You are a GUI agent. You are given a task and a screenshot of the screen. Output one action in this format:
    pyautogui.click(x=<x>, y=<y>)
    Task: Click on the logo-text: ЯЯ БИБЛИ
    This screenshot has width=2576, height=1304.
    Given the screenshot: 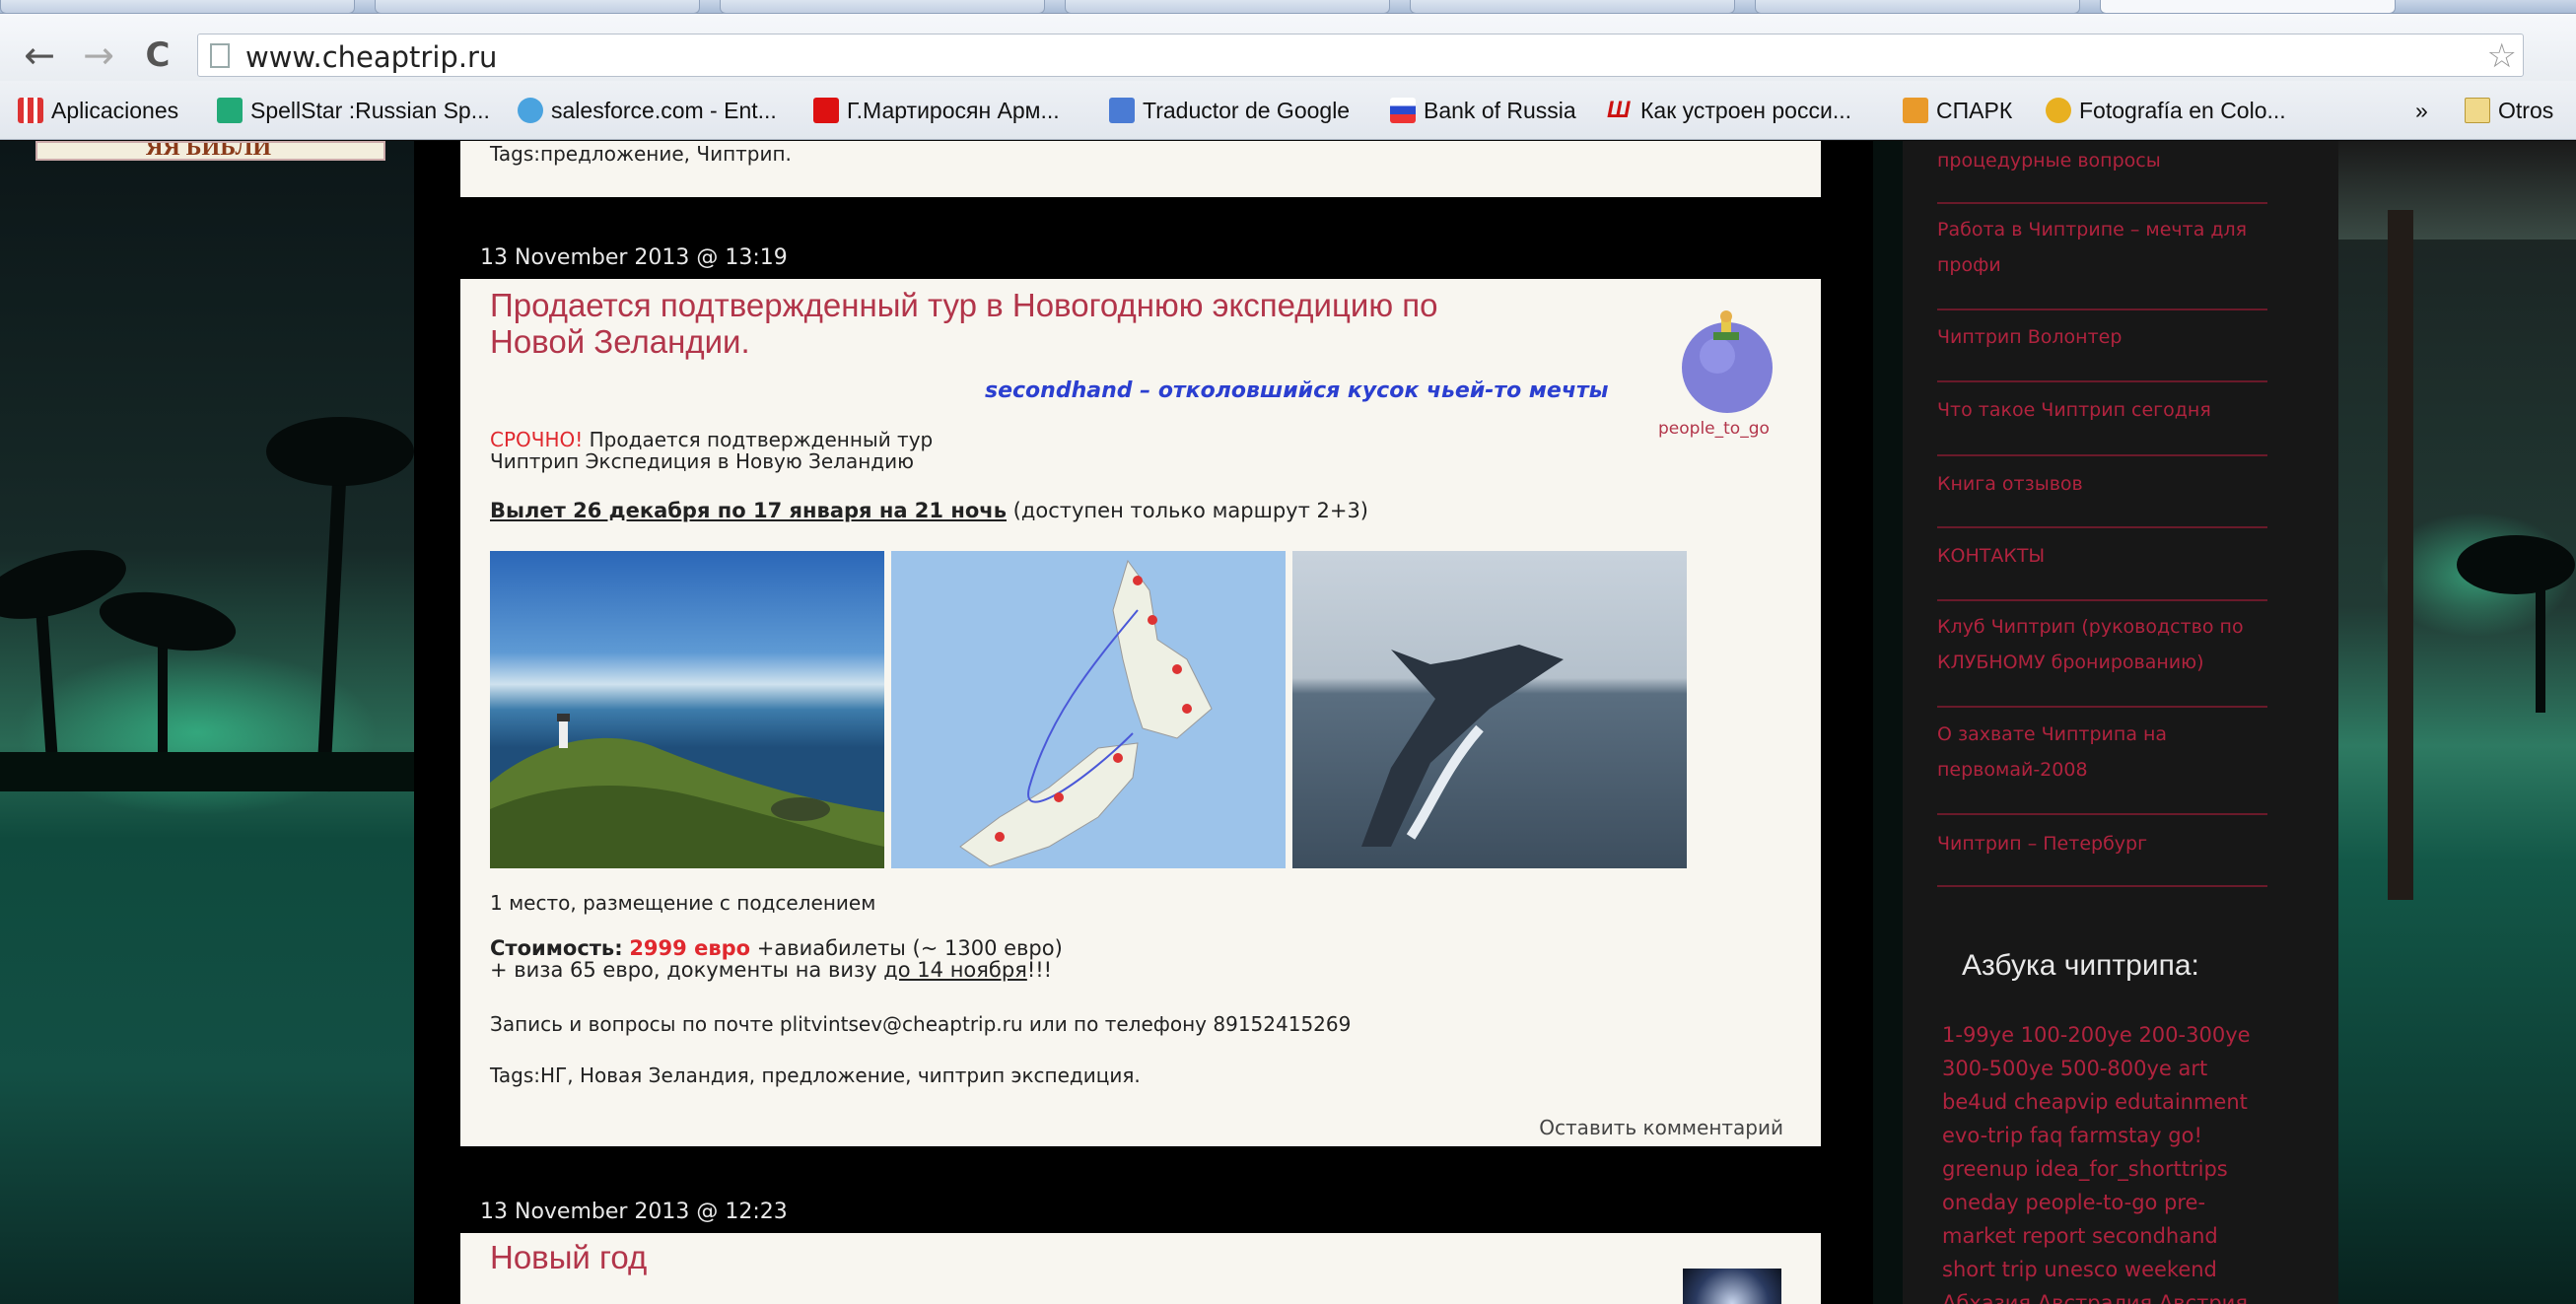 What is the action you would take?
    pyautogui.click(x=209, y=151)
    